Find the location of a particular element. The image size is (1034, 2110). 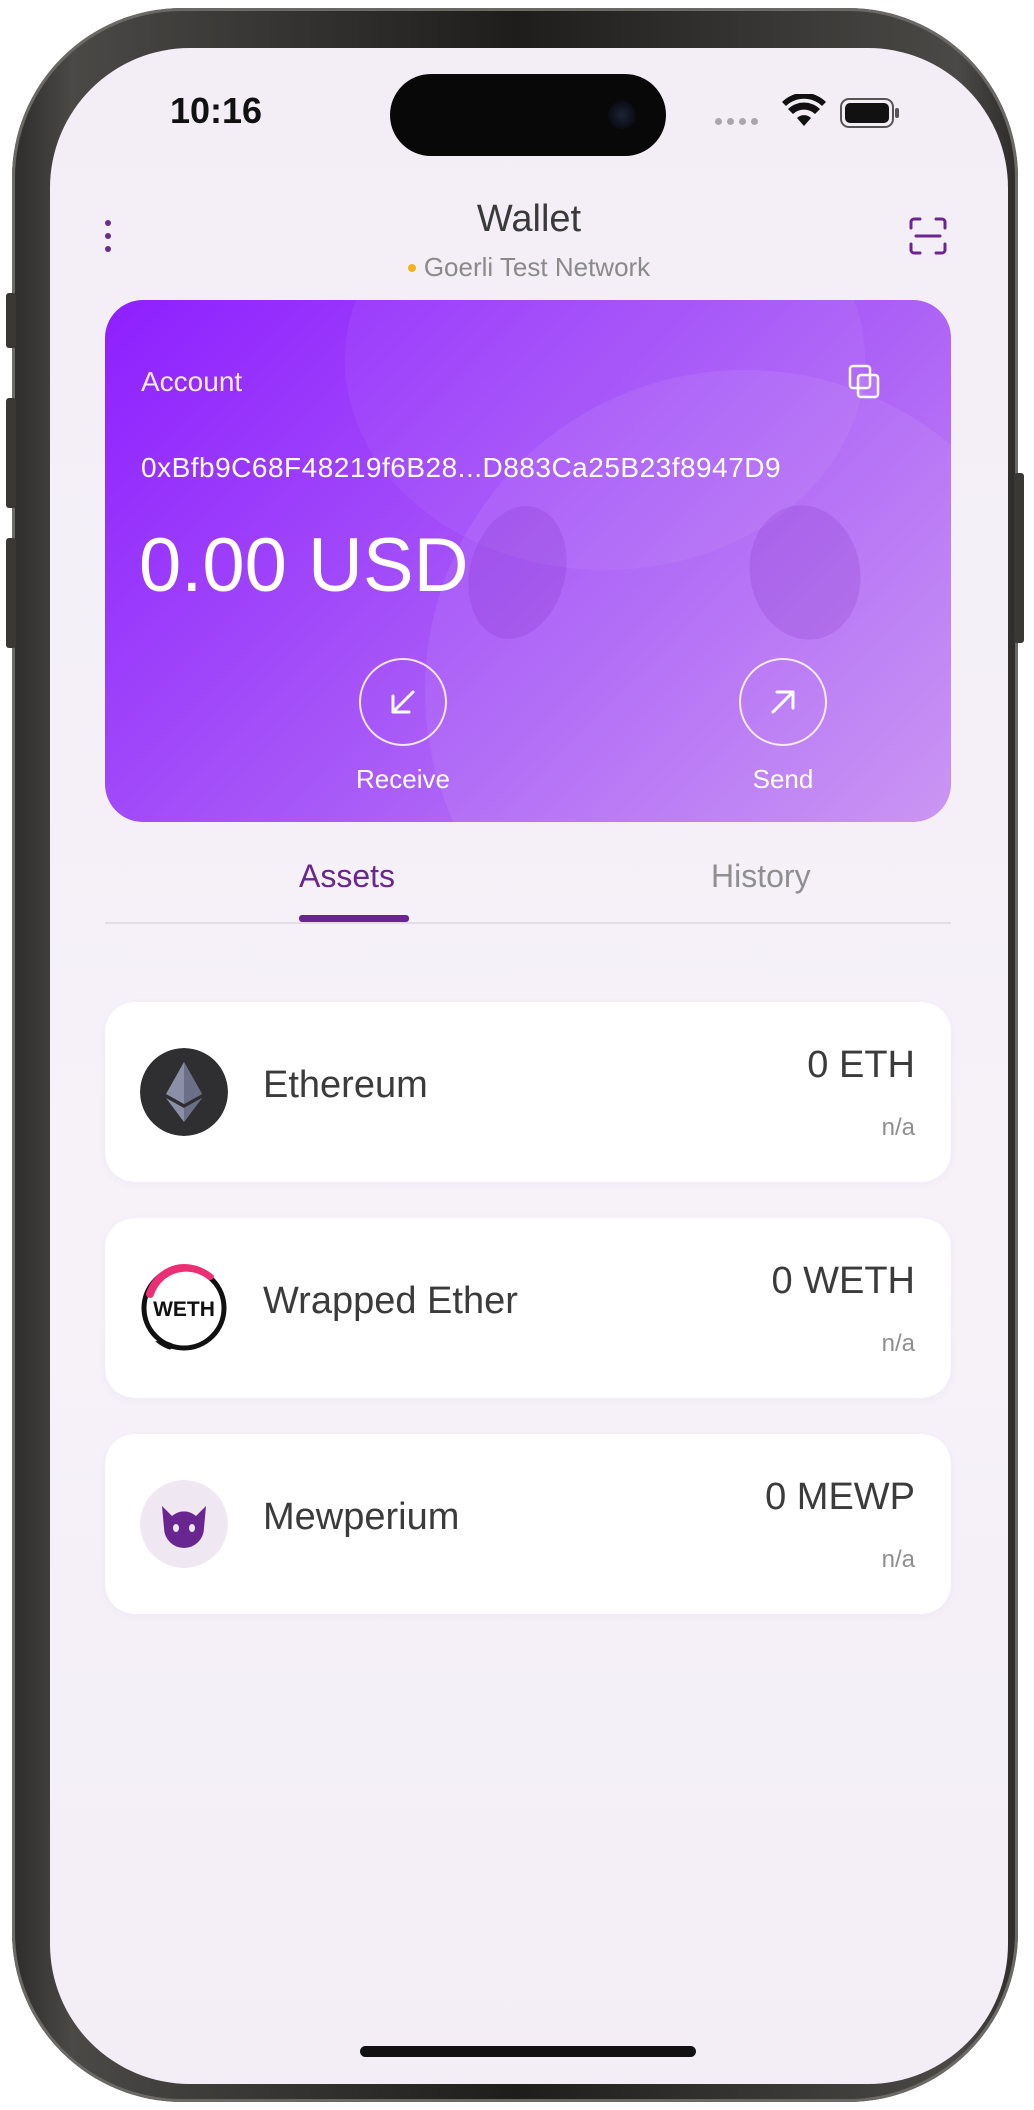

volume-up-button is located at coordinates (11, 453).